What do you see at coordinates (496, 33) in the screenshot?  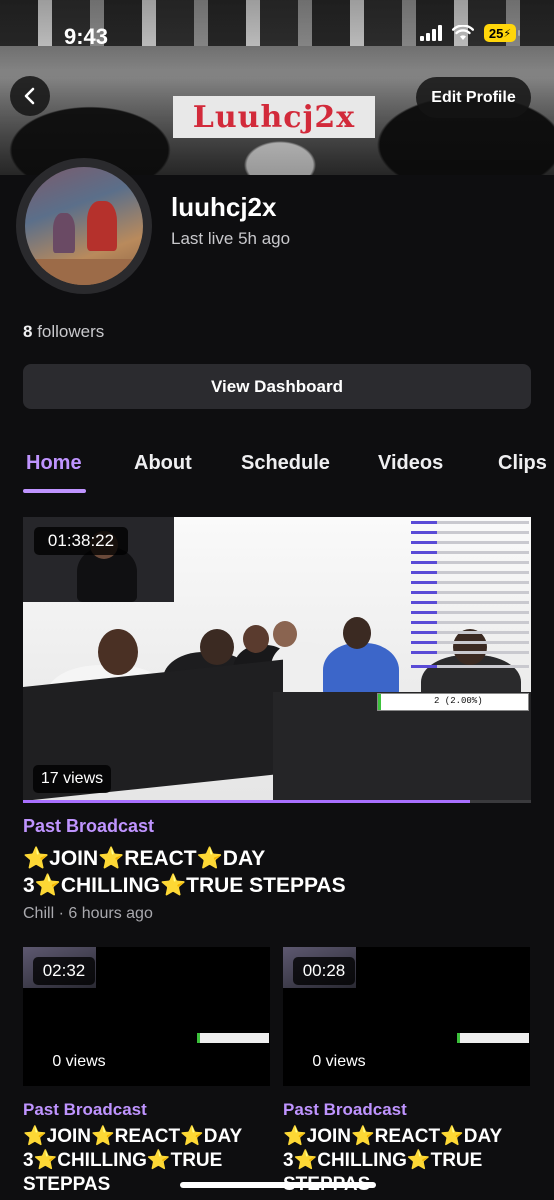 I see `battery-level: 25` at bounding box center [496, 33].